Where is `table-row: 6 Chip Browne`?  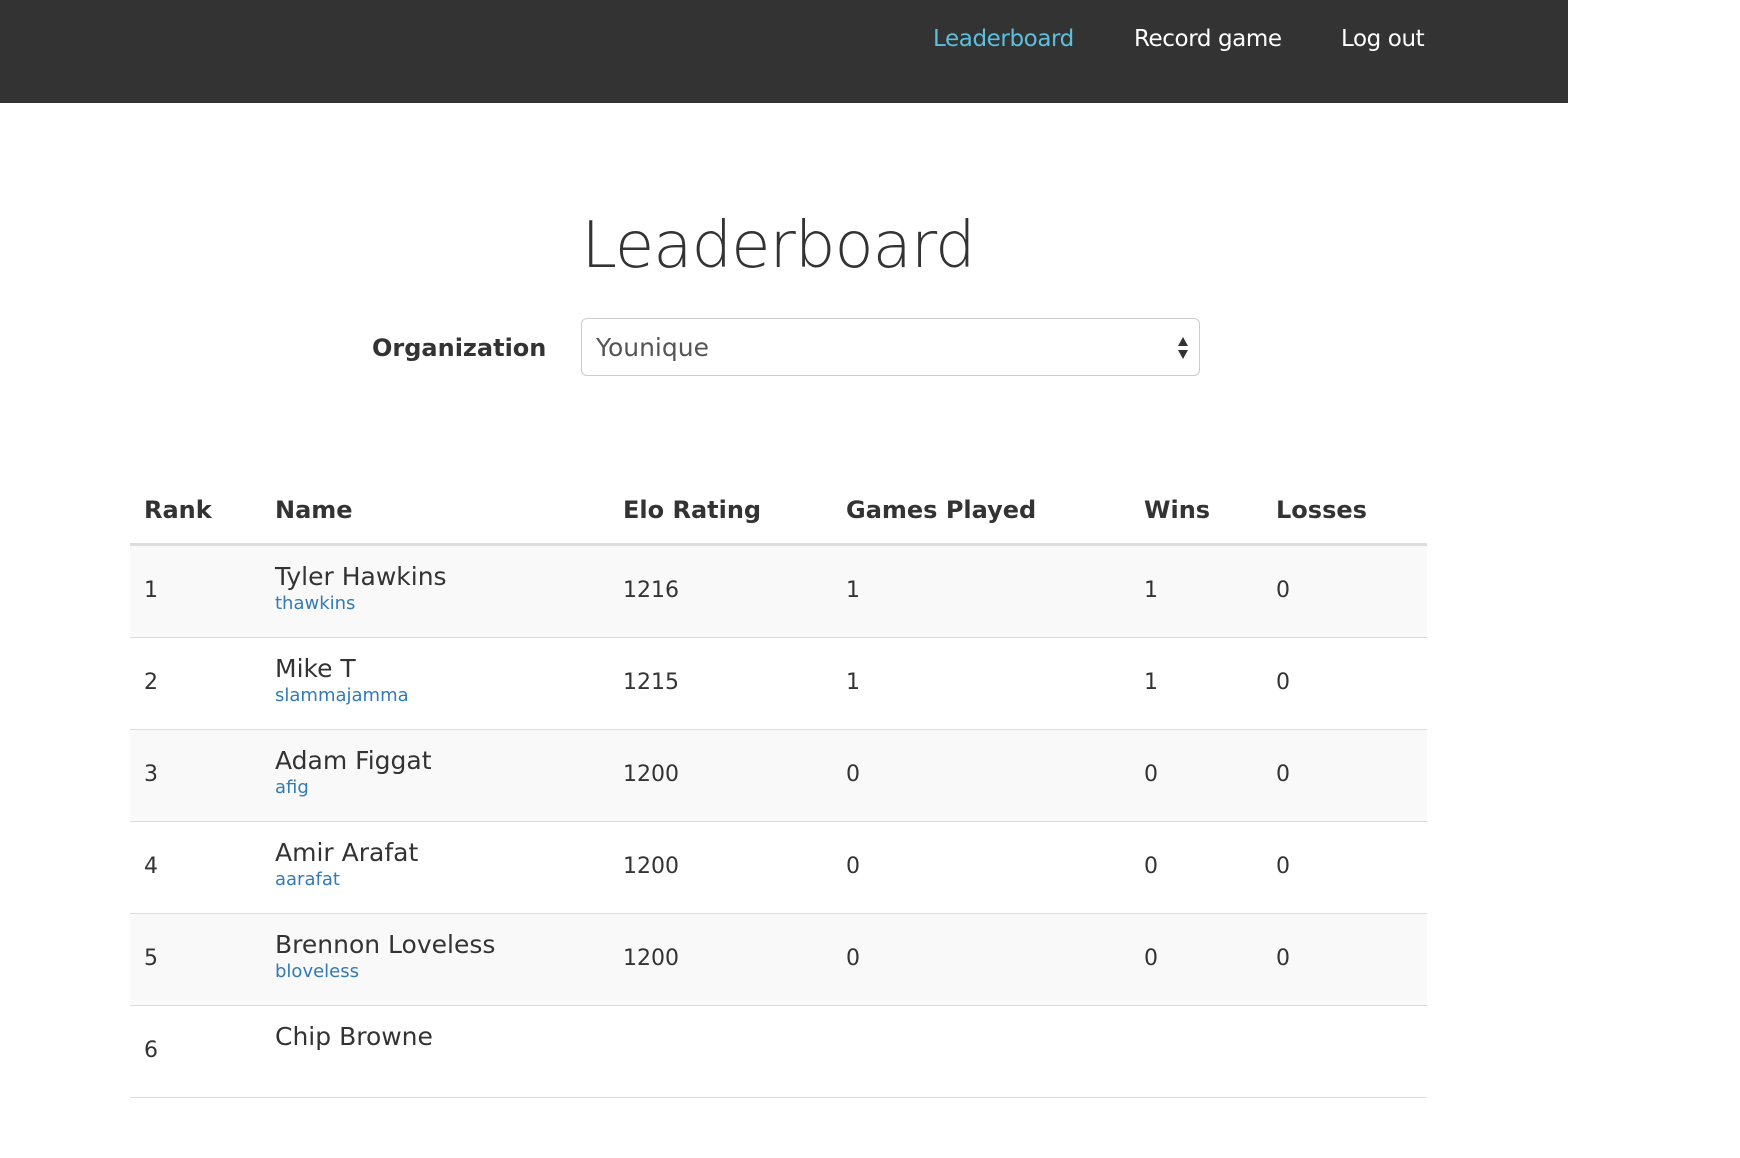
table-row: 6 Chip Browne is located at coordinates (778, 1052).